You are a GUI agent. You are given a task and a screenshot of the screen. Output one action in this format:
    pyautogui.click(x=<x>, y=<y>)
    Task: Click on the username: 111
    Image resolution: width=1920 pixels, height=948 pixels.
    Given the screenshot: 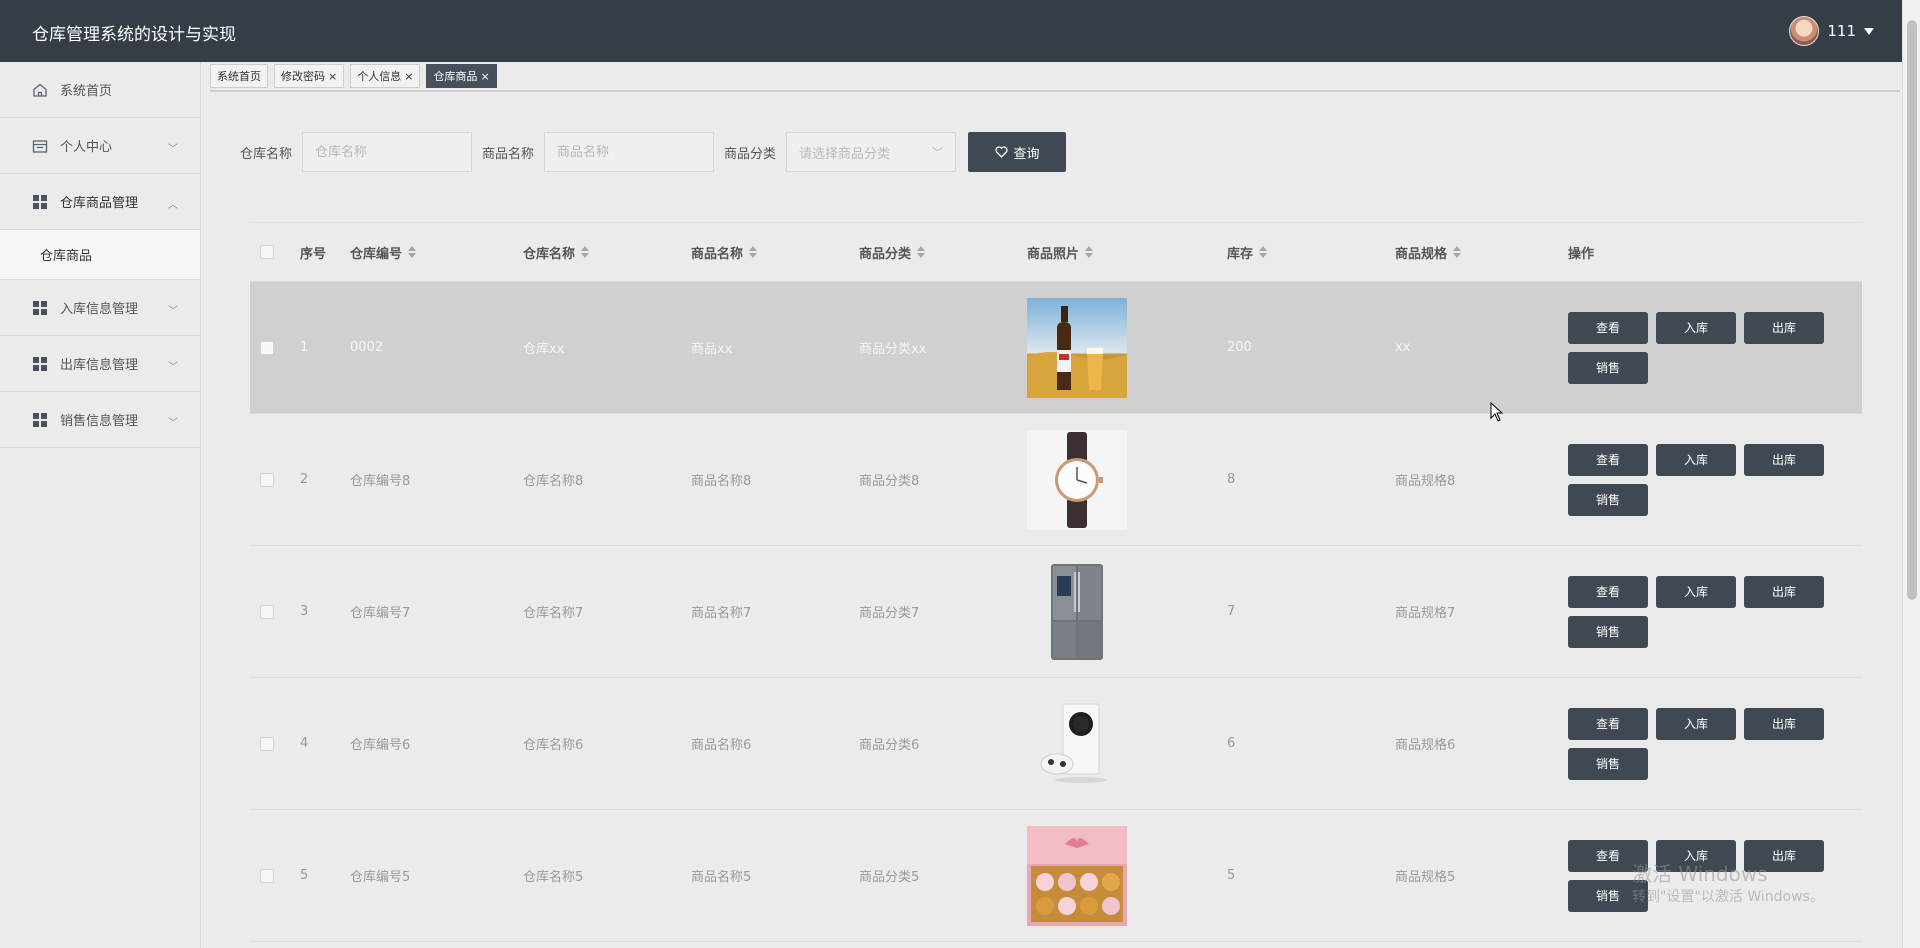 What is the action you would take?
    pyautogui.click(x=1841, y=31)
    